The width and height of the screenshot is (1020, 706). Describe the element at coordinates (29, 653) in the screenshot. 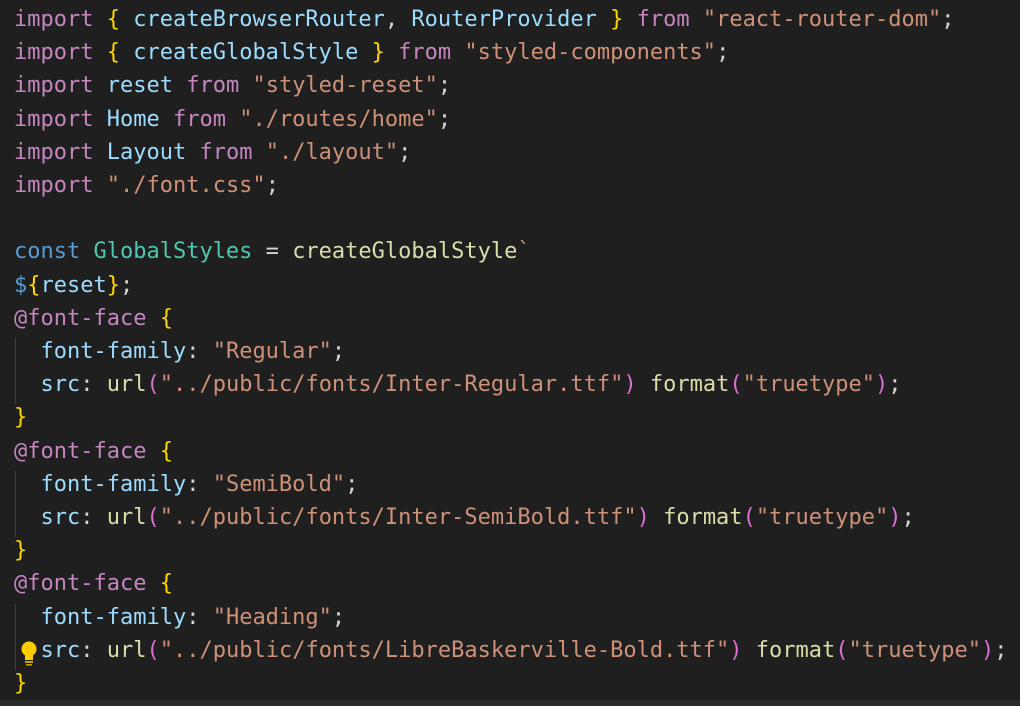

I see `lightbulb-icon` at that location.